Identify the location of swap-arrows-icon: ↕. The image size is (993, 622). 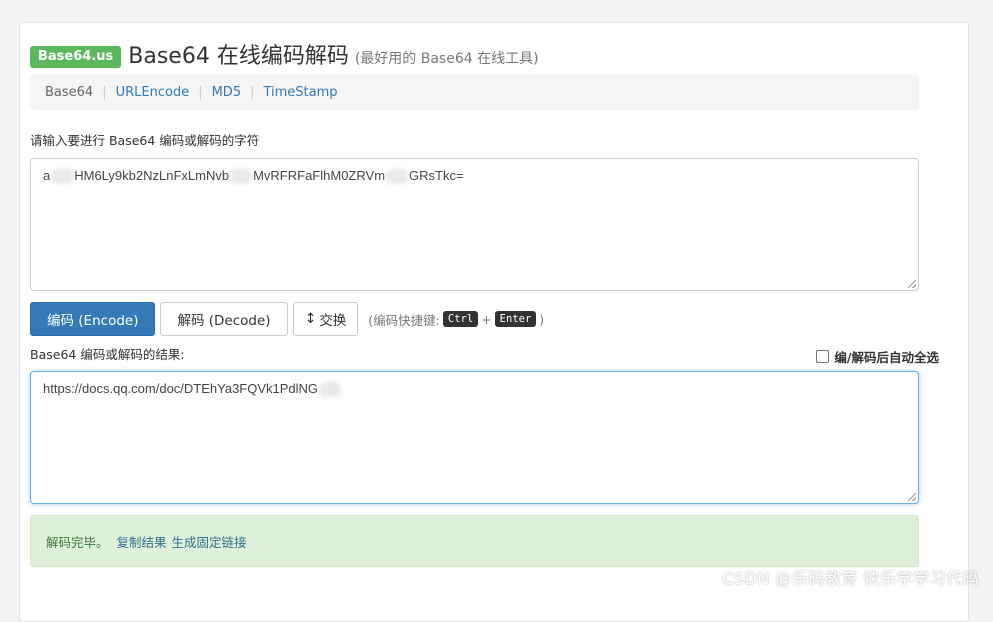
(311, 319).